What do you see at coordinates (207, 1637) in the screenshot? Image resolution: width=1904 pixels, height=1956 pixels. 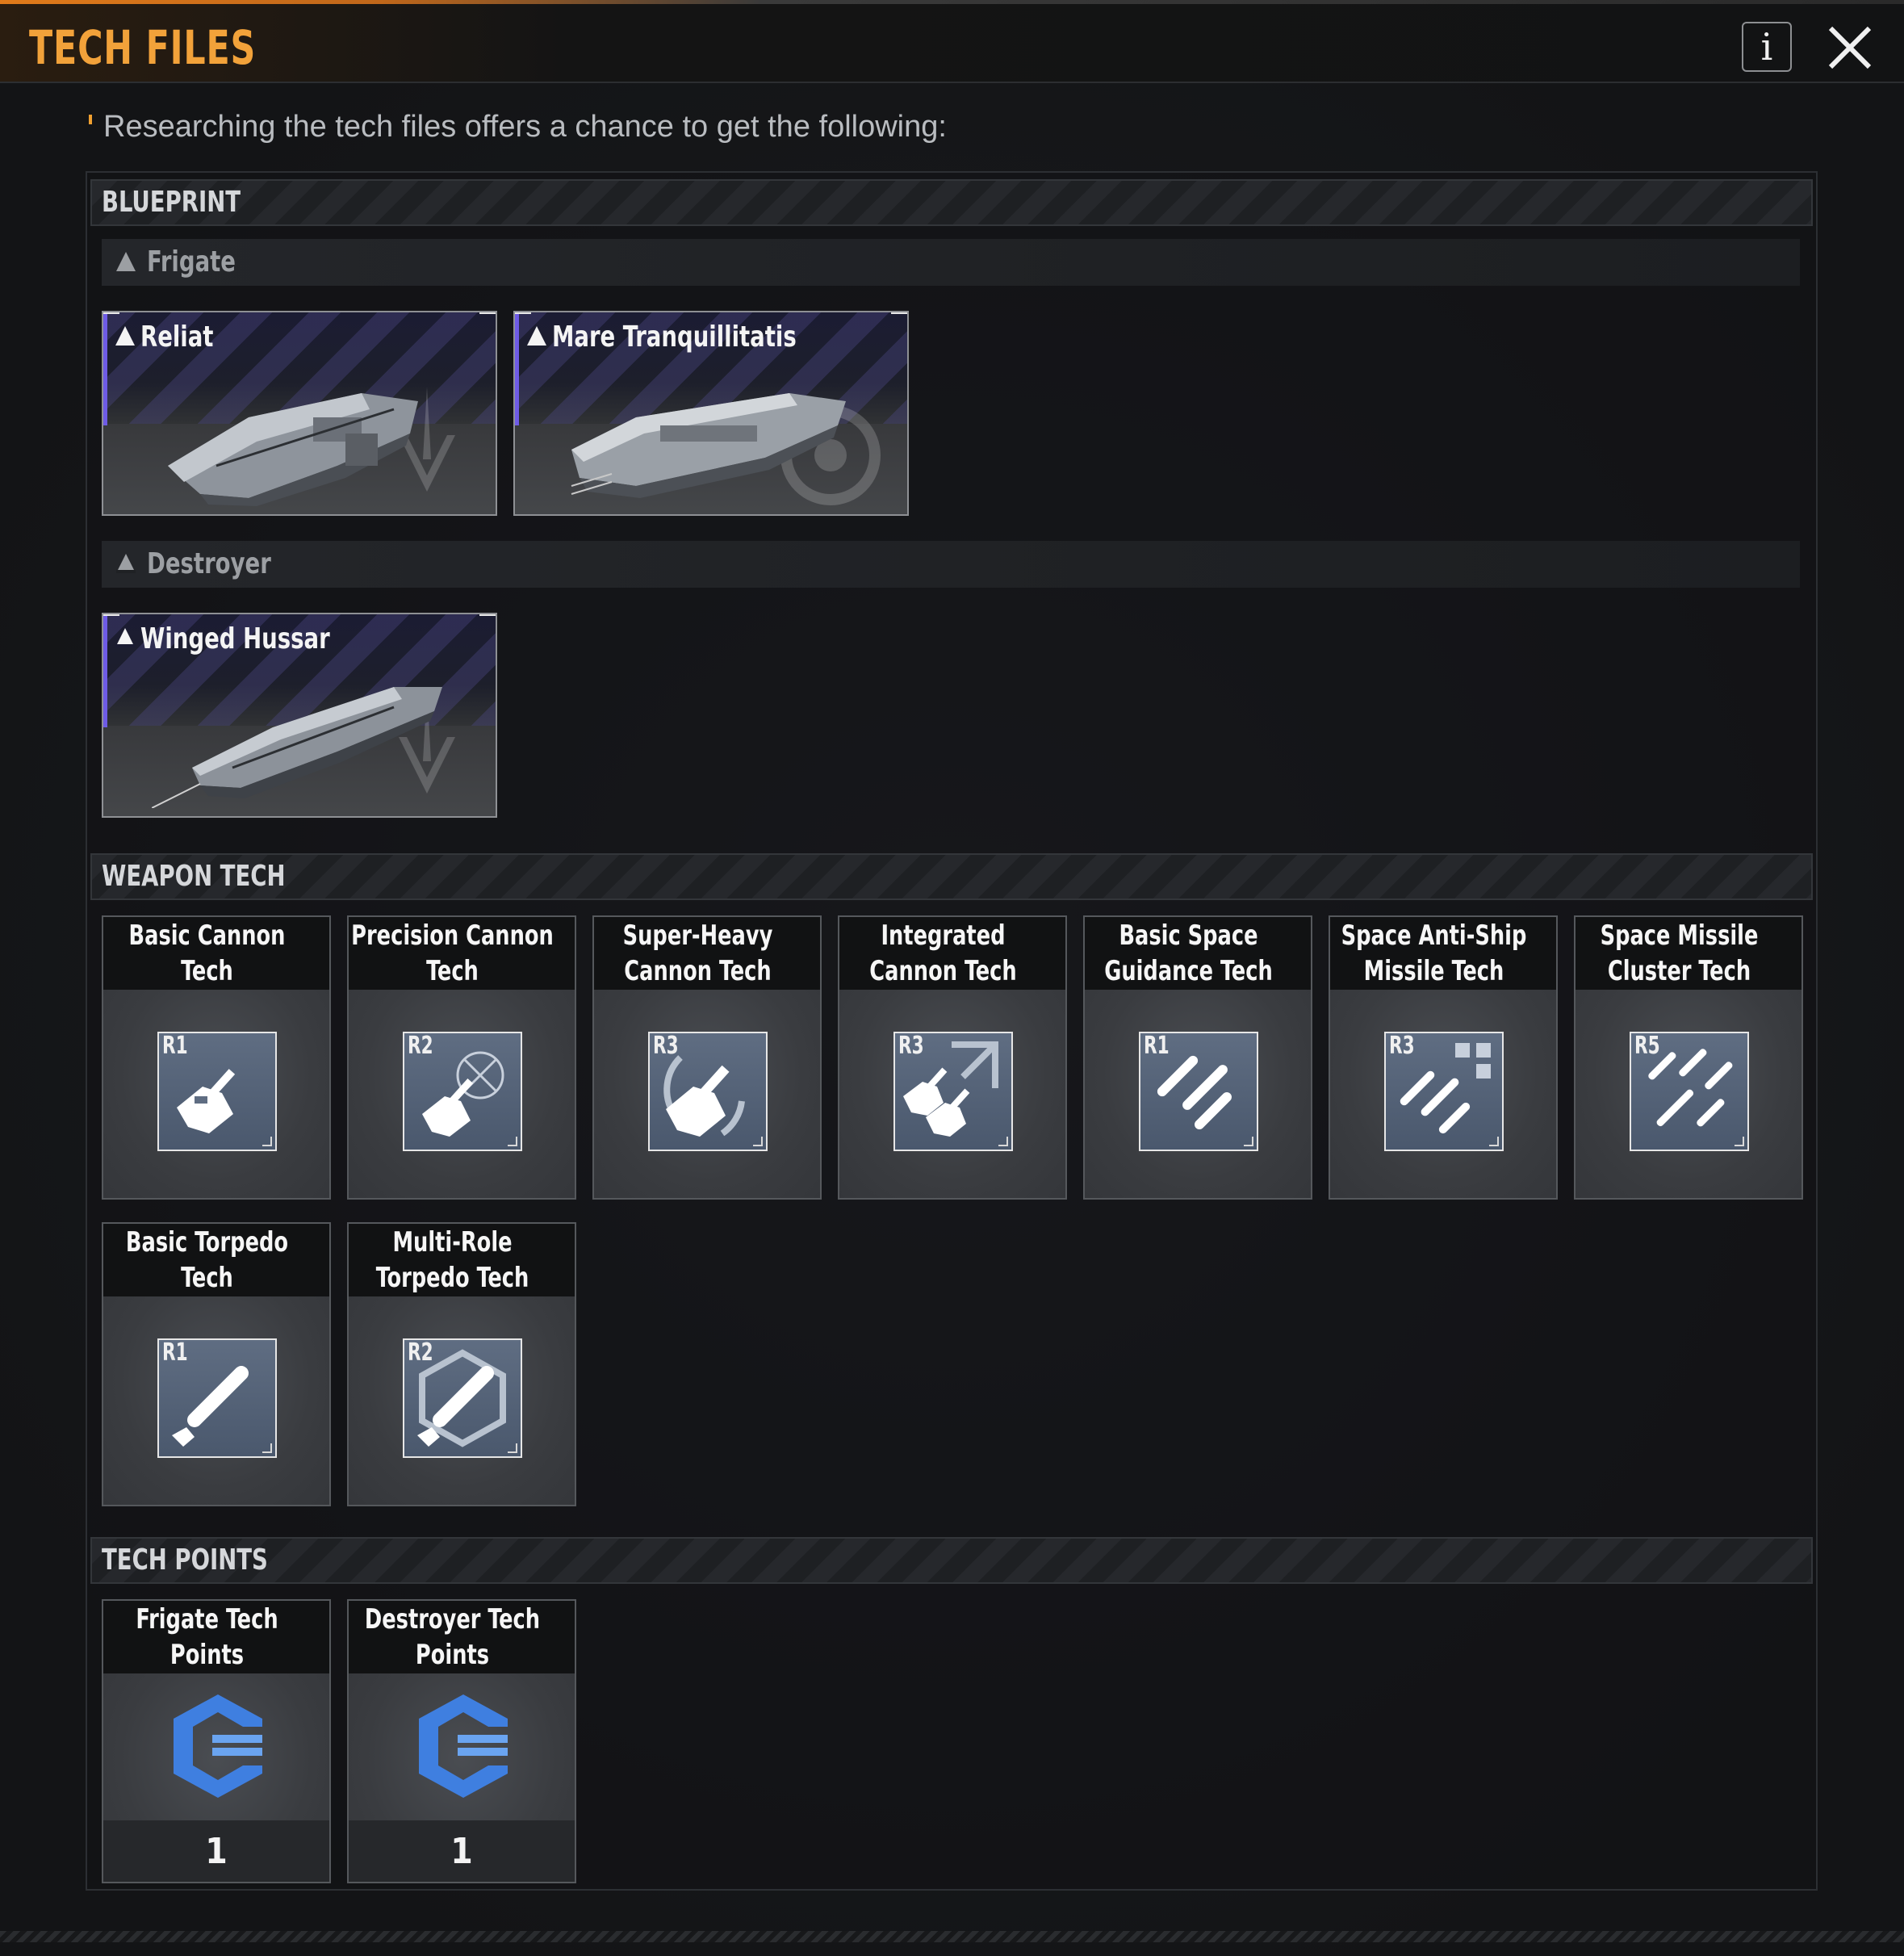 I see `tech-points-name: Frigate Tech Points` at bounding box center [207, 1637].